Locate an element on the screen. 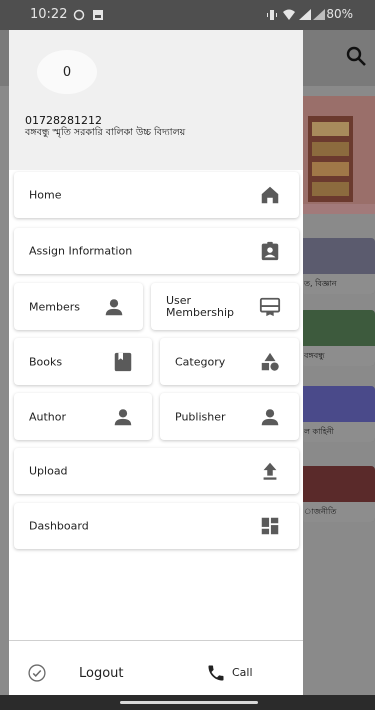  status-image-icon is located at coordinates (98, 15).